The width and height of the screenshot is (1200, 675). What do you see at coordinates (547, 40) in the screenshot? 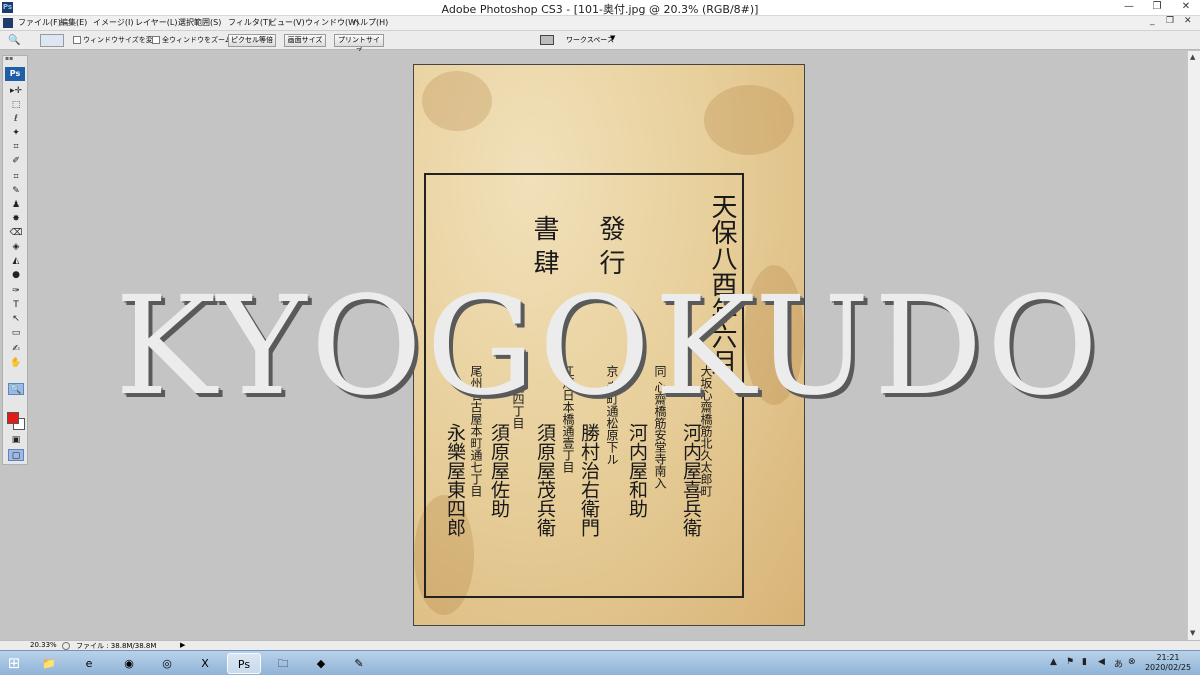
I see `workspace-icon` at bounding box center [547, 40].